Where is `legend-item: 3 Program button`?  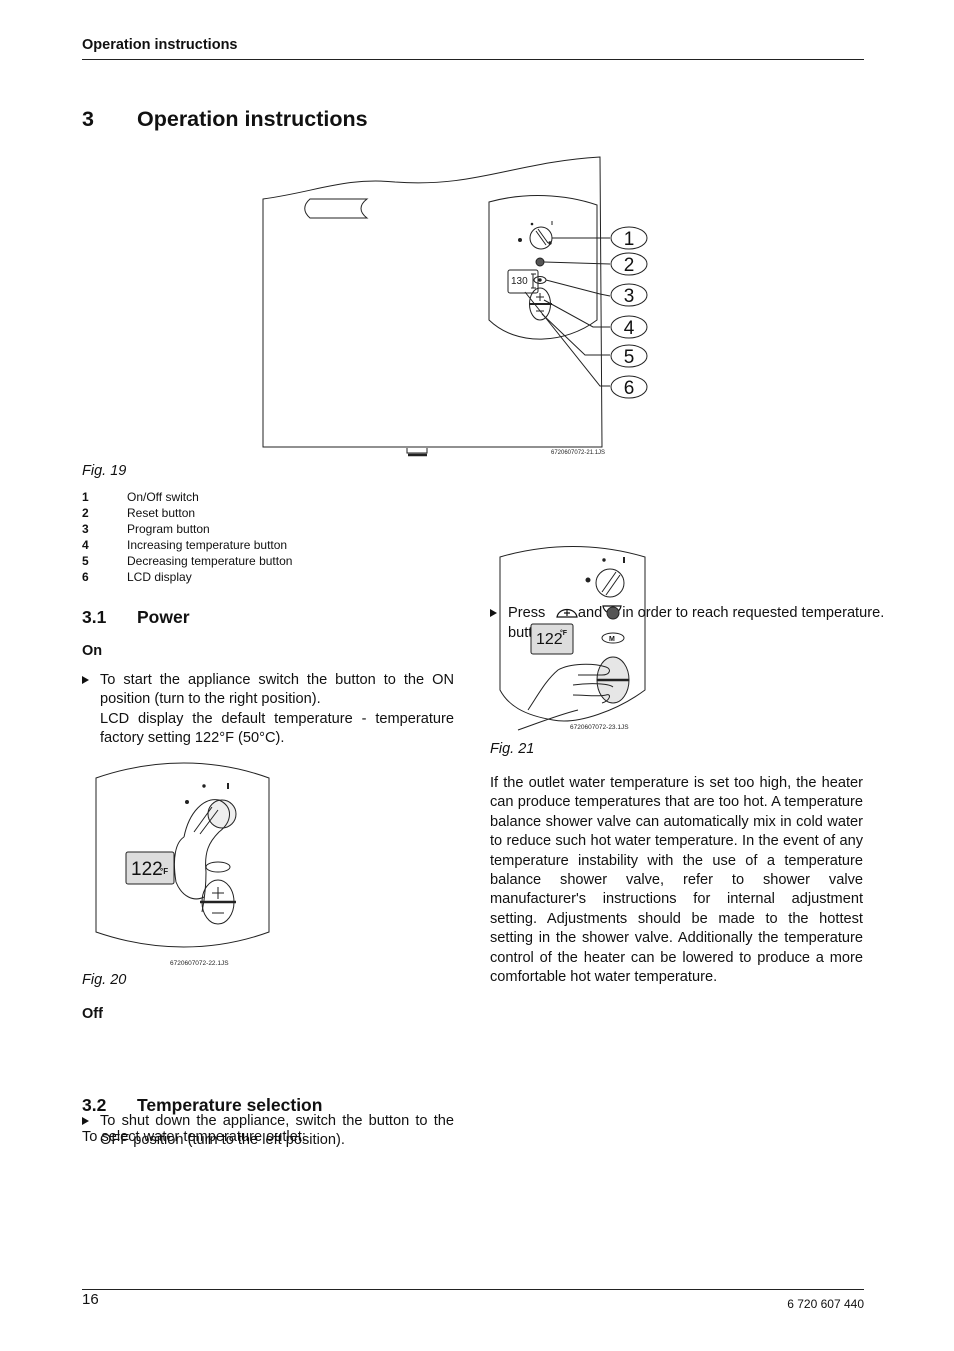
legend-item: 3 Program button is located at coordinates (146, 529).